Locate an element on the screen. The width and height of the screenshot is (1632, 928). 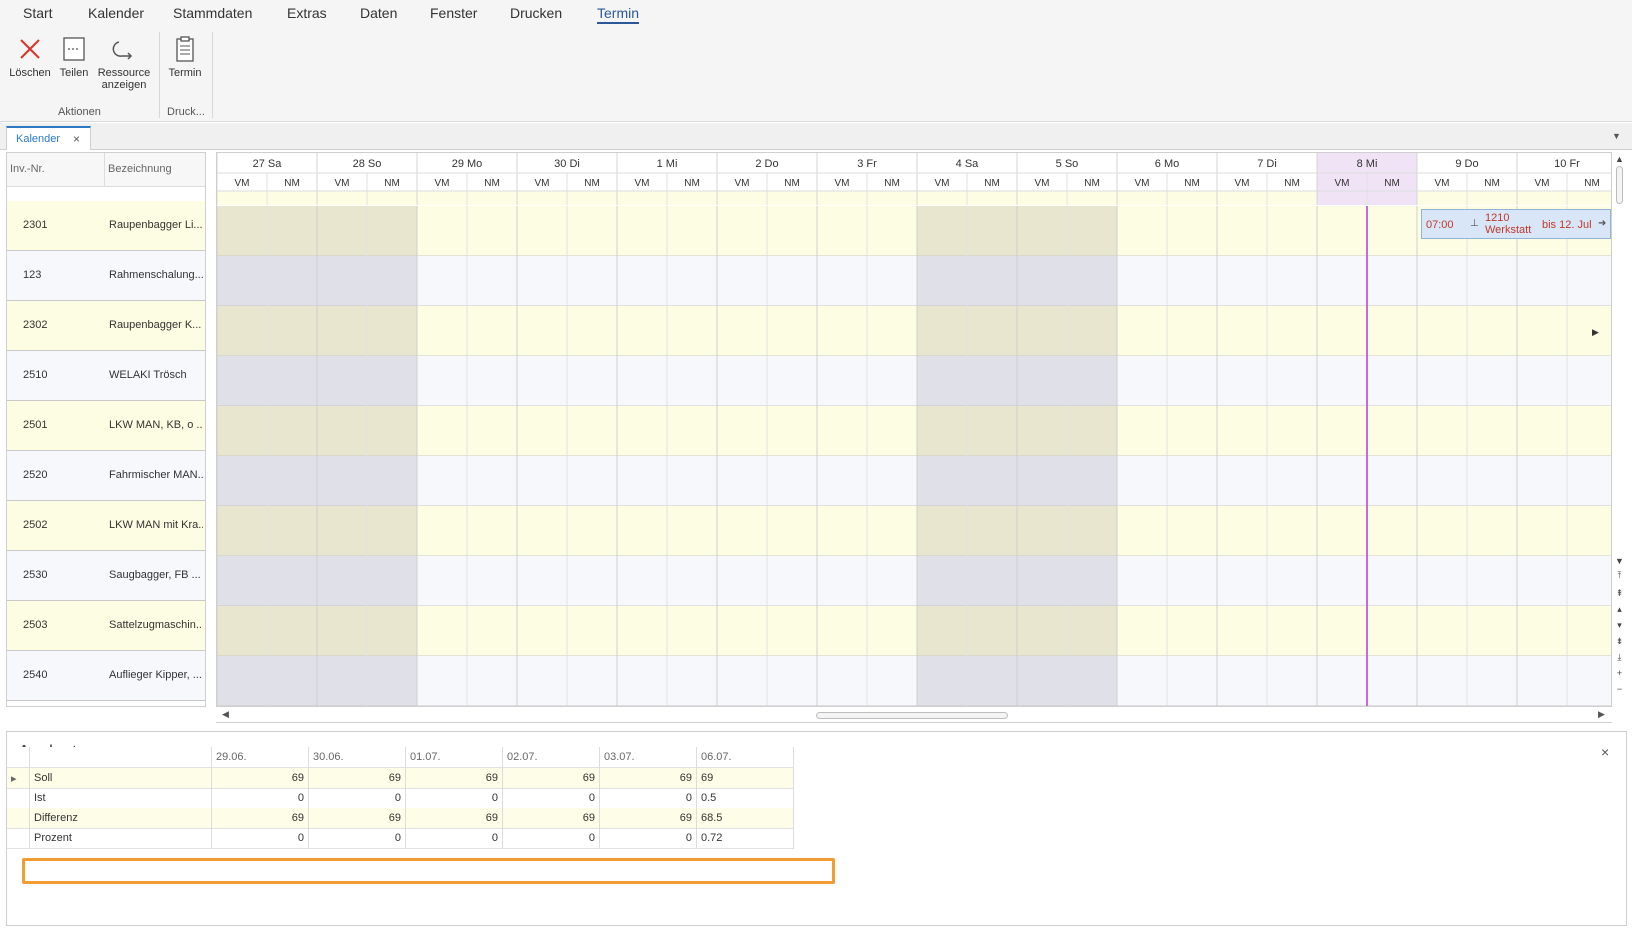
more-right-icon: ▶ is located at coordinates (1595, 332).